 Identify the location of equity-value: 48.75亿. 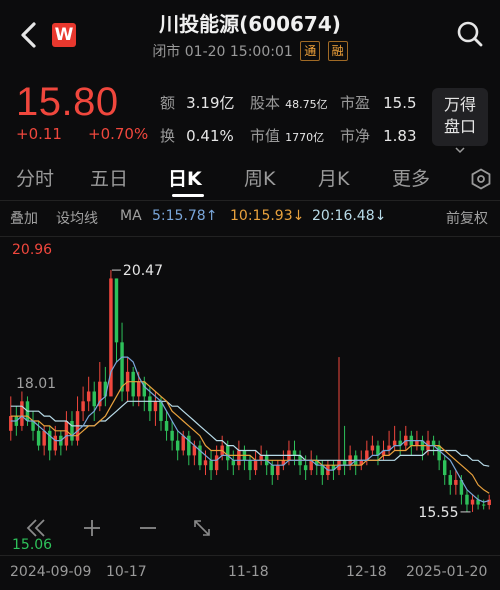
(306, 104).